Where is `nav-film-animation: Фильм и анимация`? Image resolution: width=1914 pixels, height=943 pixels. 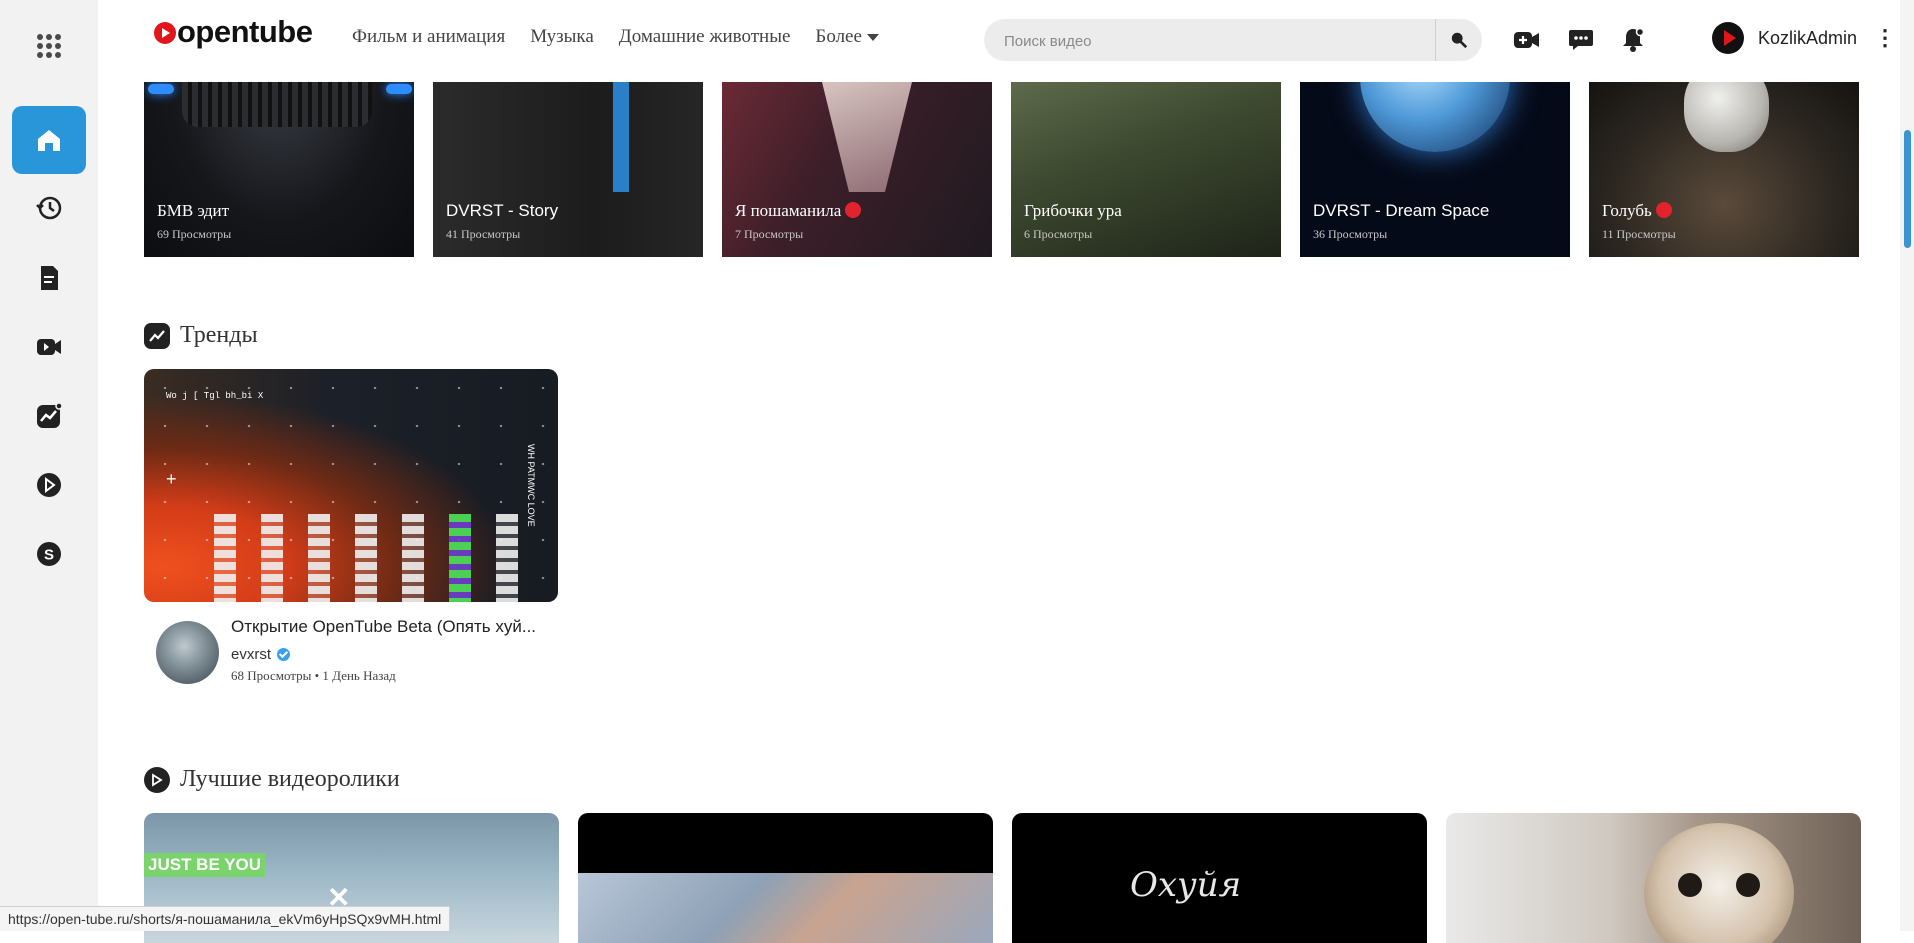
nav-film-animation: Фильм и анимация is located at coordinates (428, 37).